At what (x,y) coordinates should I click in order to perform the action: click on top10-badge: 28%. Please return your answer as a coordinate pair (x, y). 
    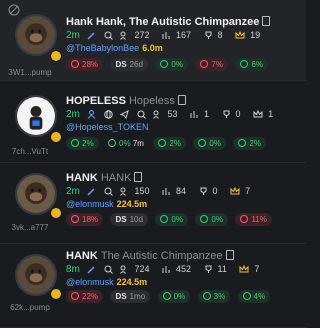
    Looking at the image, I should click on (85, 64).